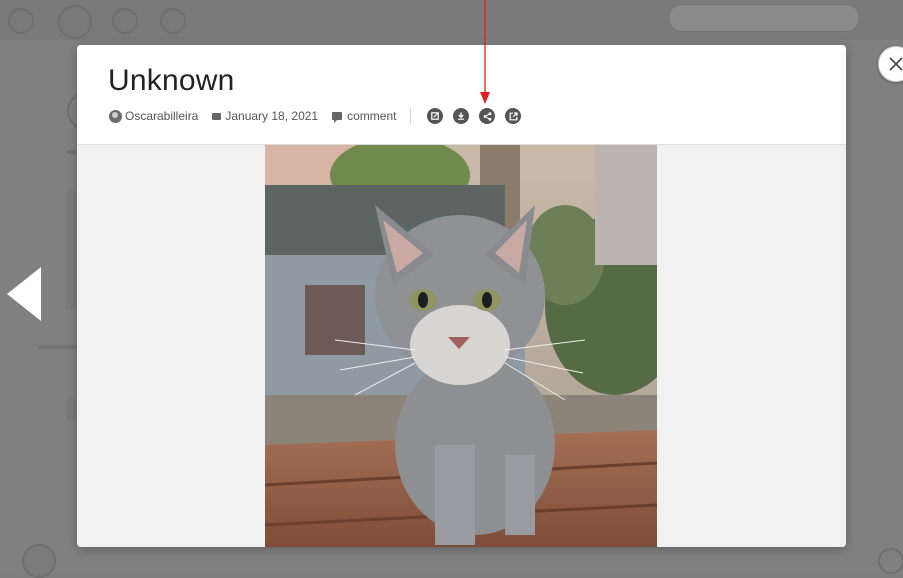 Image resolution: width=903 pixels, height=578 pixels. I want to click on post-date-text: January 18, 2021, so click(271, 116).